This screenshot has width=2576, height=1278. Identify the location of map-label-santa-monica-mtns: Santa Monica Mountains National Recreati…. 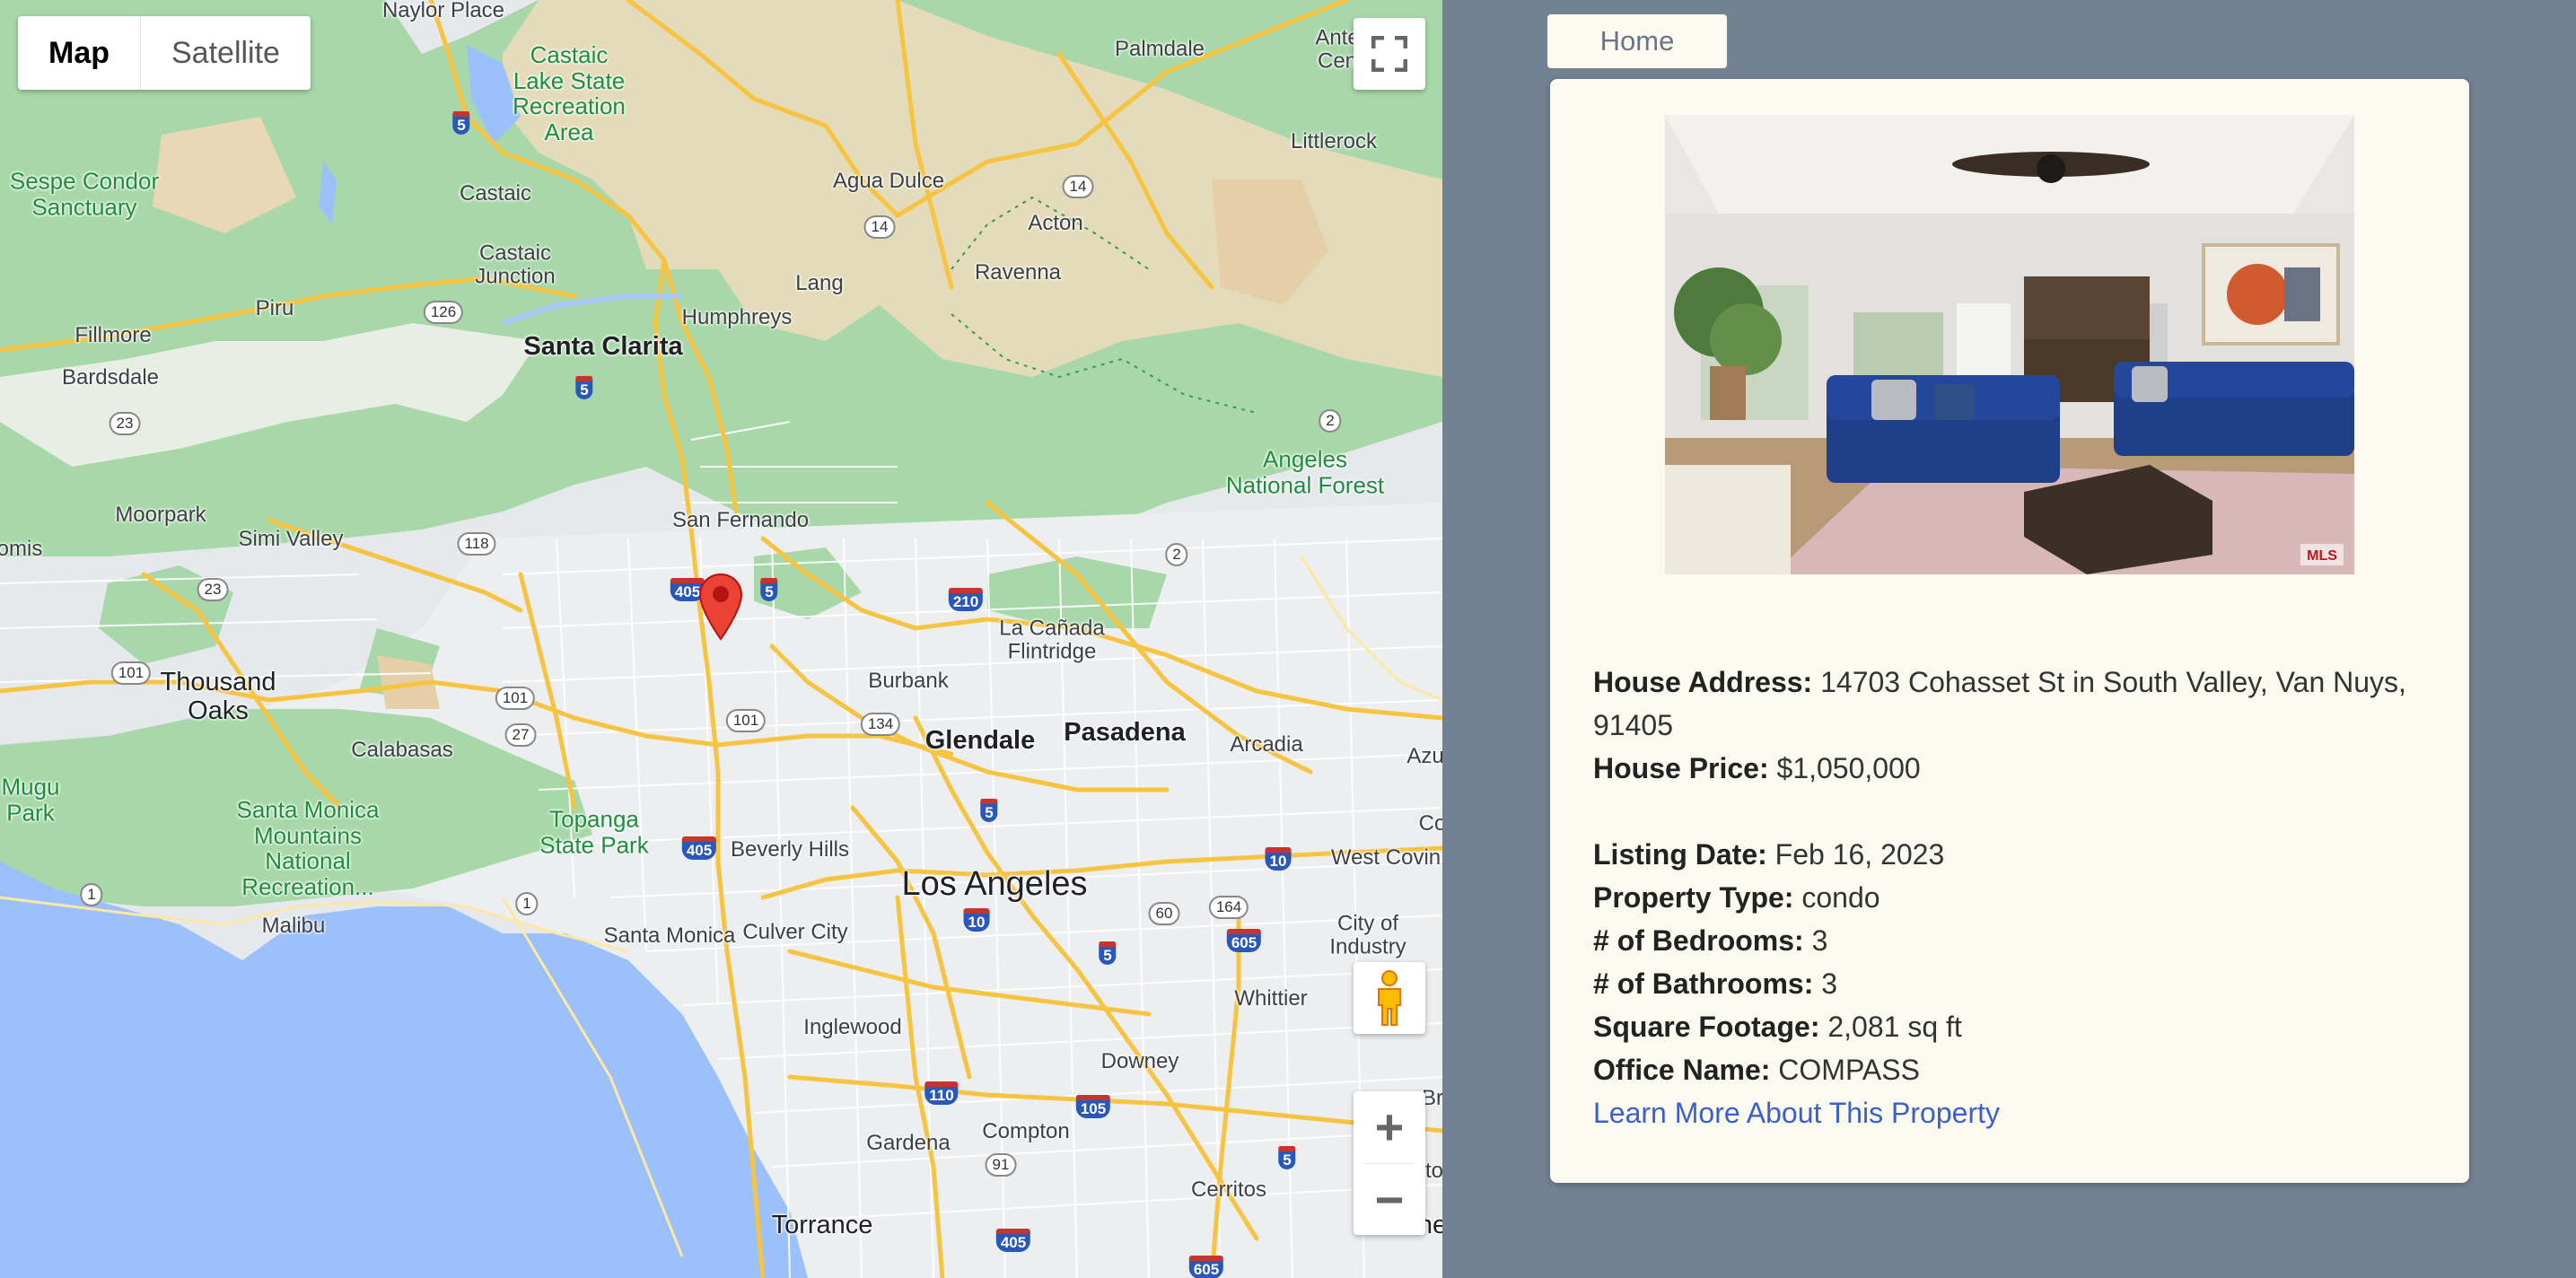
(308, 848).